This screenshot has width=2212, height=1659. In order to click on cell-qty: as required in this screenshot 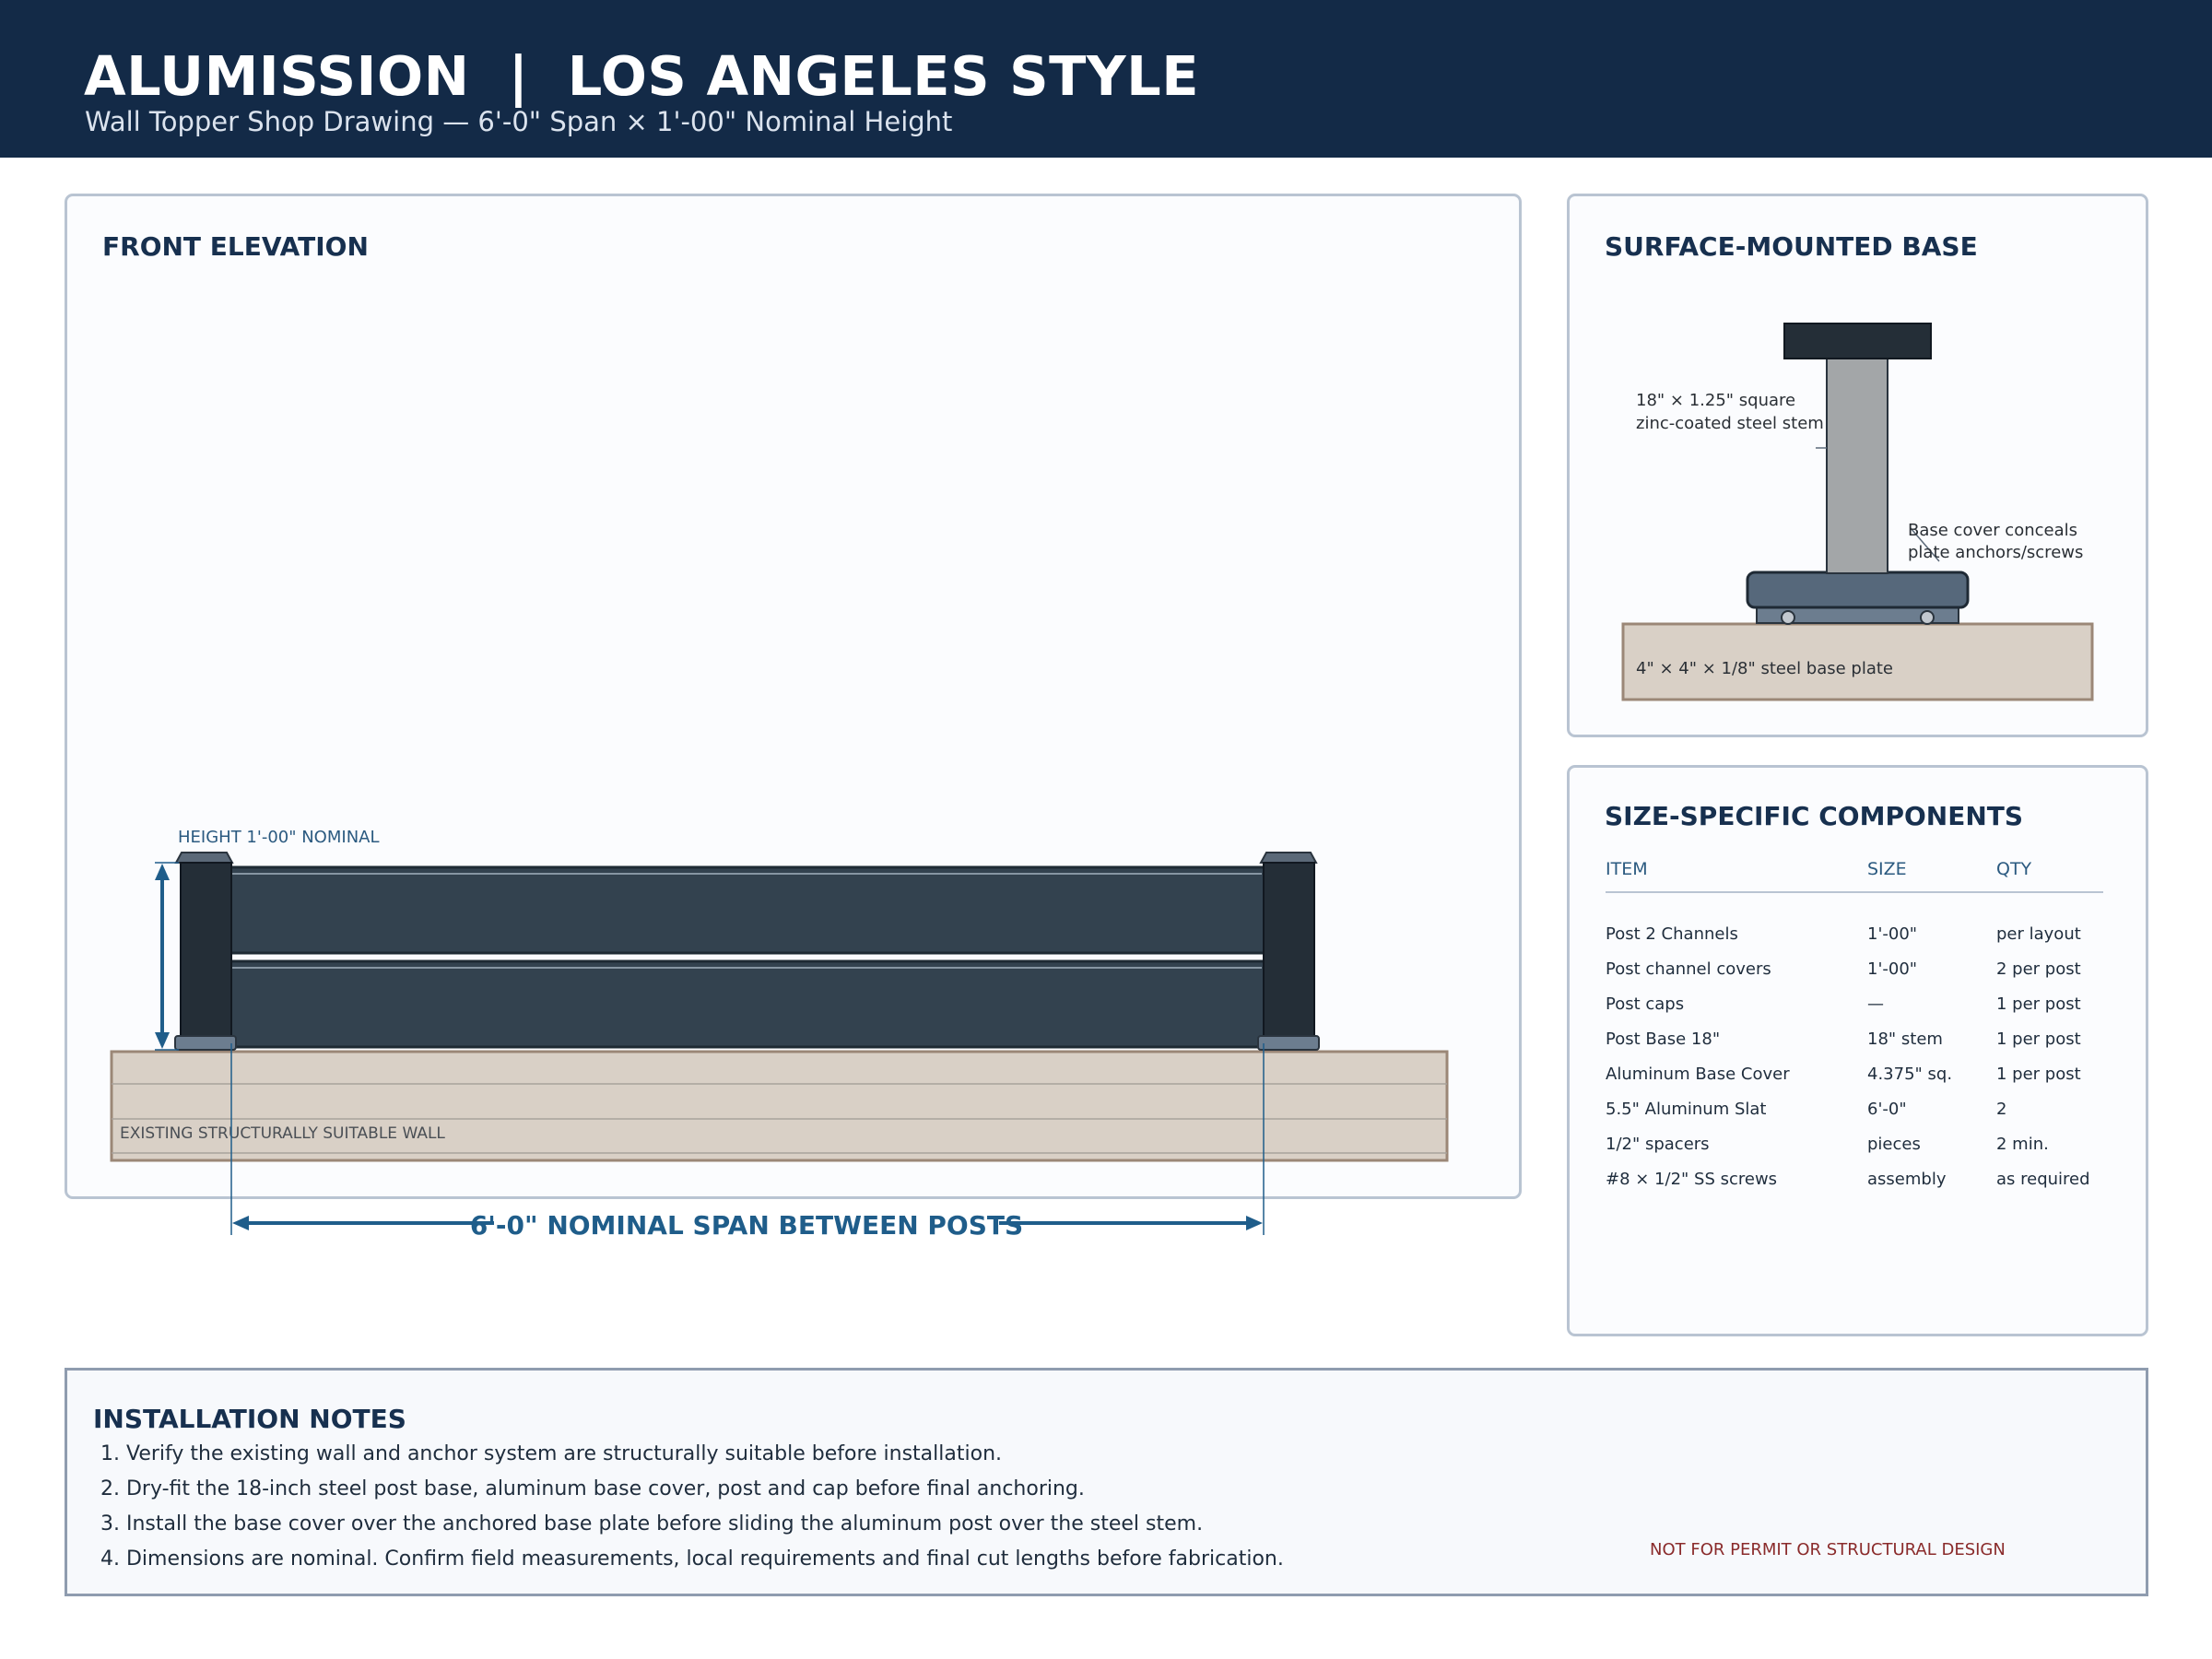, I will do `click(2043, 1179)`.